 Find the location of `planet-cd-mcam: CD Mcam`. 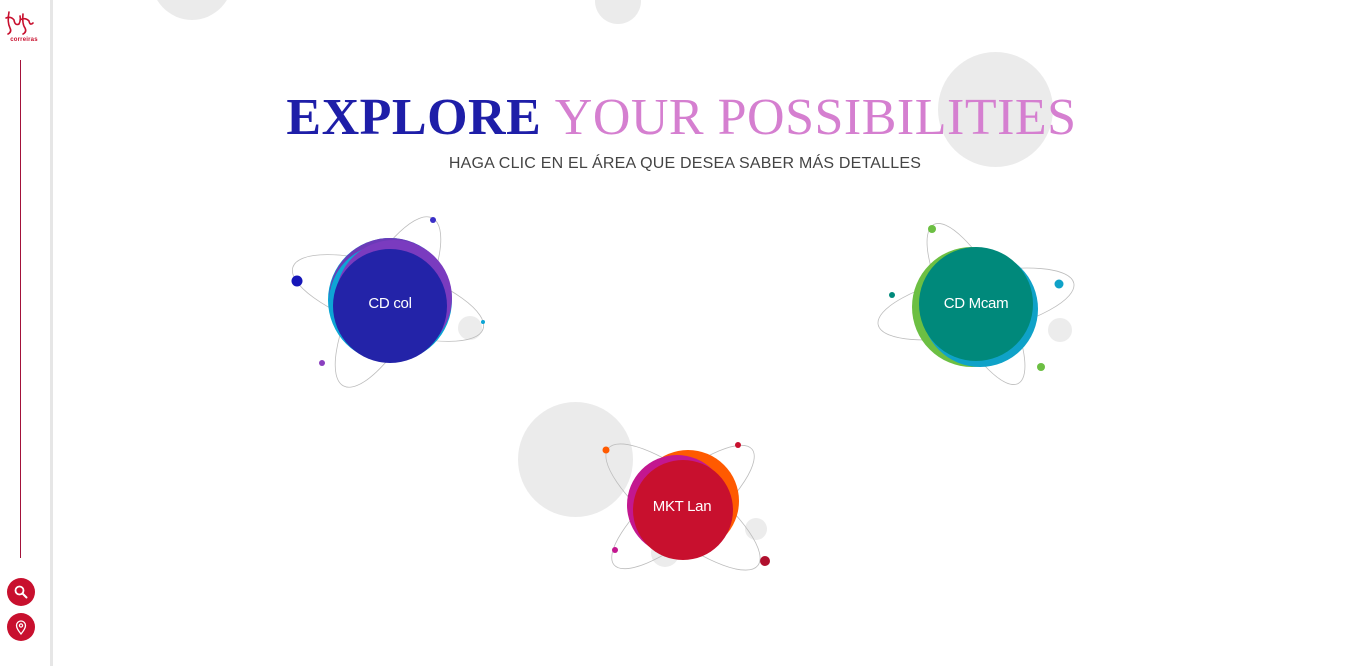

planet-cd-mcam: CD Mcam is located at coordinates (977, 305).